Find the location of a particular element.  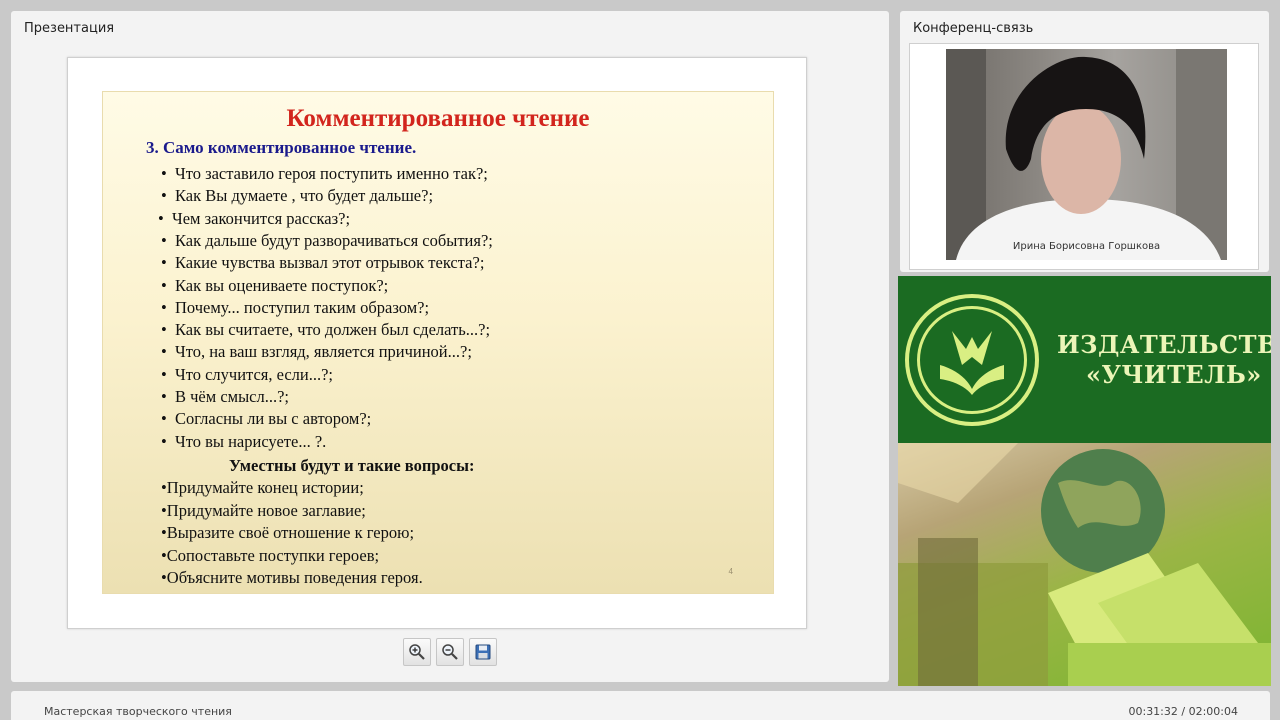

books-globe-illustration is located at coordinates (1084, 564).